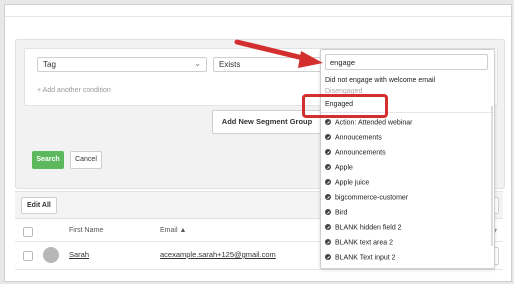 This screenshot has height=284, width=514. I want to click on annotation-arrow, so click(278, 53).